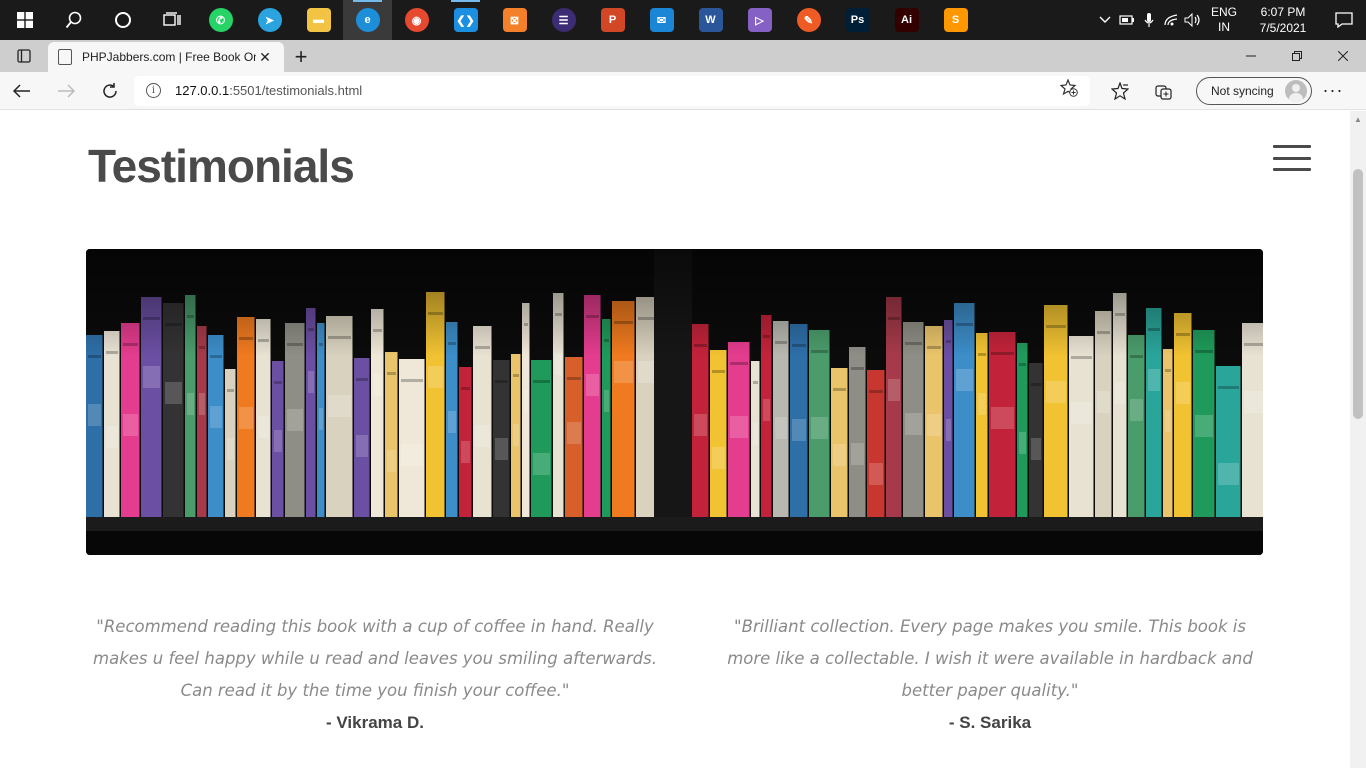  What do you see at coordinates (1171, 20) in the screenshot?
I see `wifi-icon` at bounding box center [1171, 20].